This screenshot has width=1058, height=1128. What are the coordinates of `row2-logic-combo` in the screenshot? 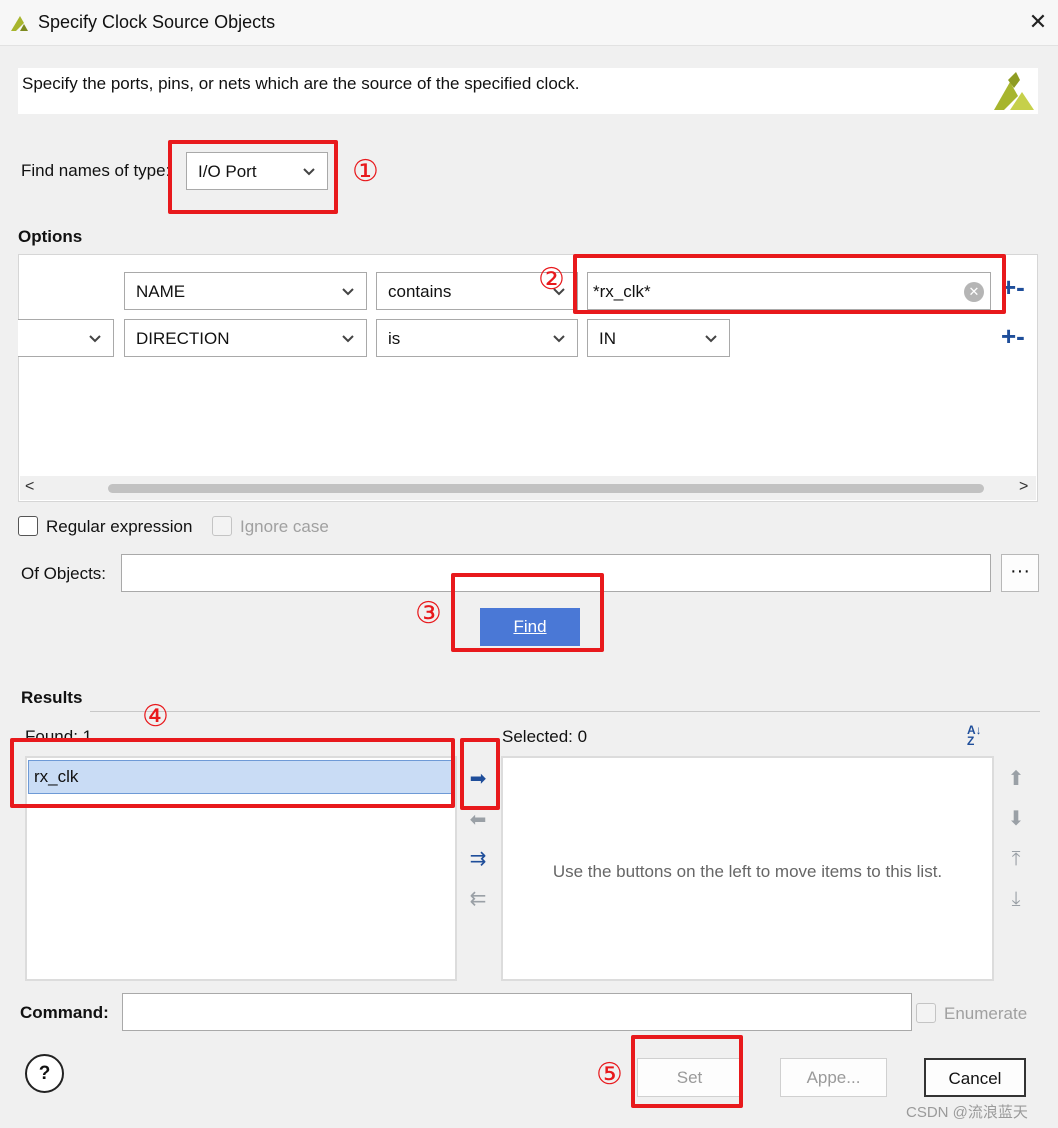 It's located at (66, 338).